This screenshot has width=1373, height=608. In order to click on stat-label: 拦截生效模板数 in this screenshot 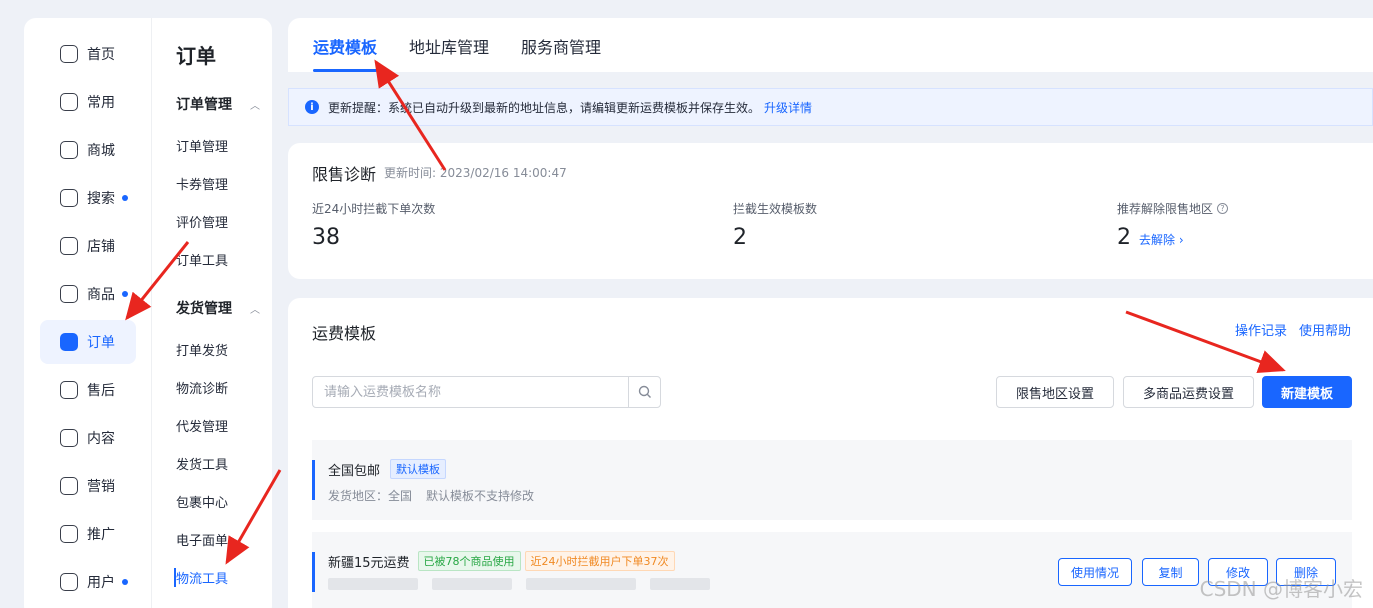, I will do `click(775, 209)`.